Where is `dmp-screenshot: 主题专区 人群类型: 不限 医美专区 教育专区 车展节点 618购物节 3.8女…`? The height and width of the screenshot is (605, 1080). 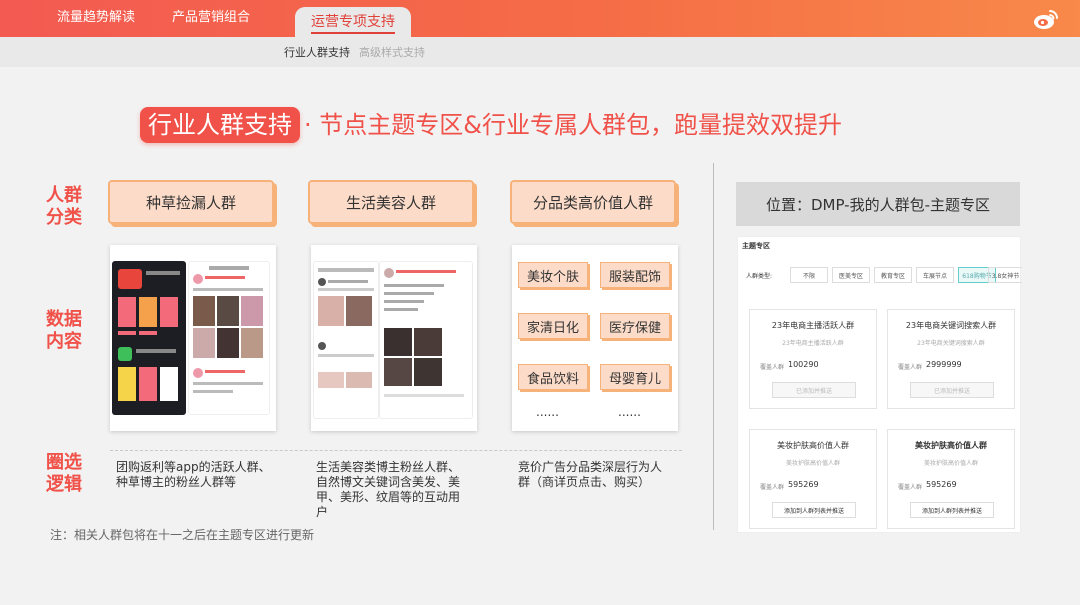 dmp-screenshot: 主题专区 人群类型: 不限 医美专区 教育专区 车展节点 618购物节 3.8女… is located at coordinates (879, 384).